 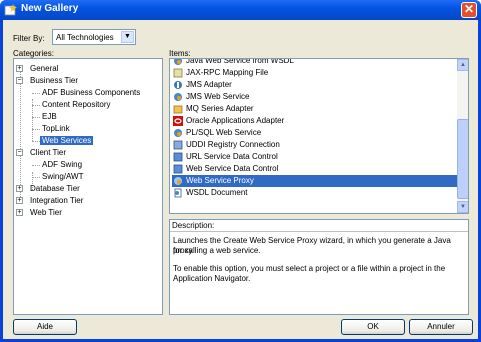 I want to click on tree-node-label: TopLink, so click(x=56, y=128).